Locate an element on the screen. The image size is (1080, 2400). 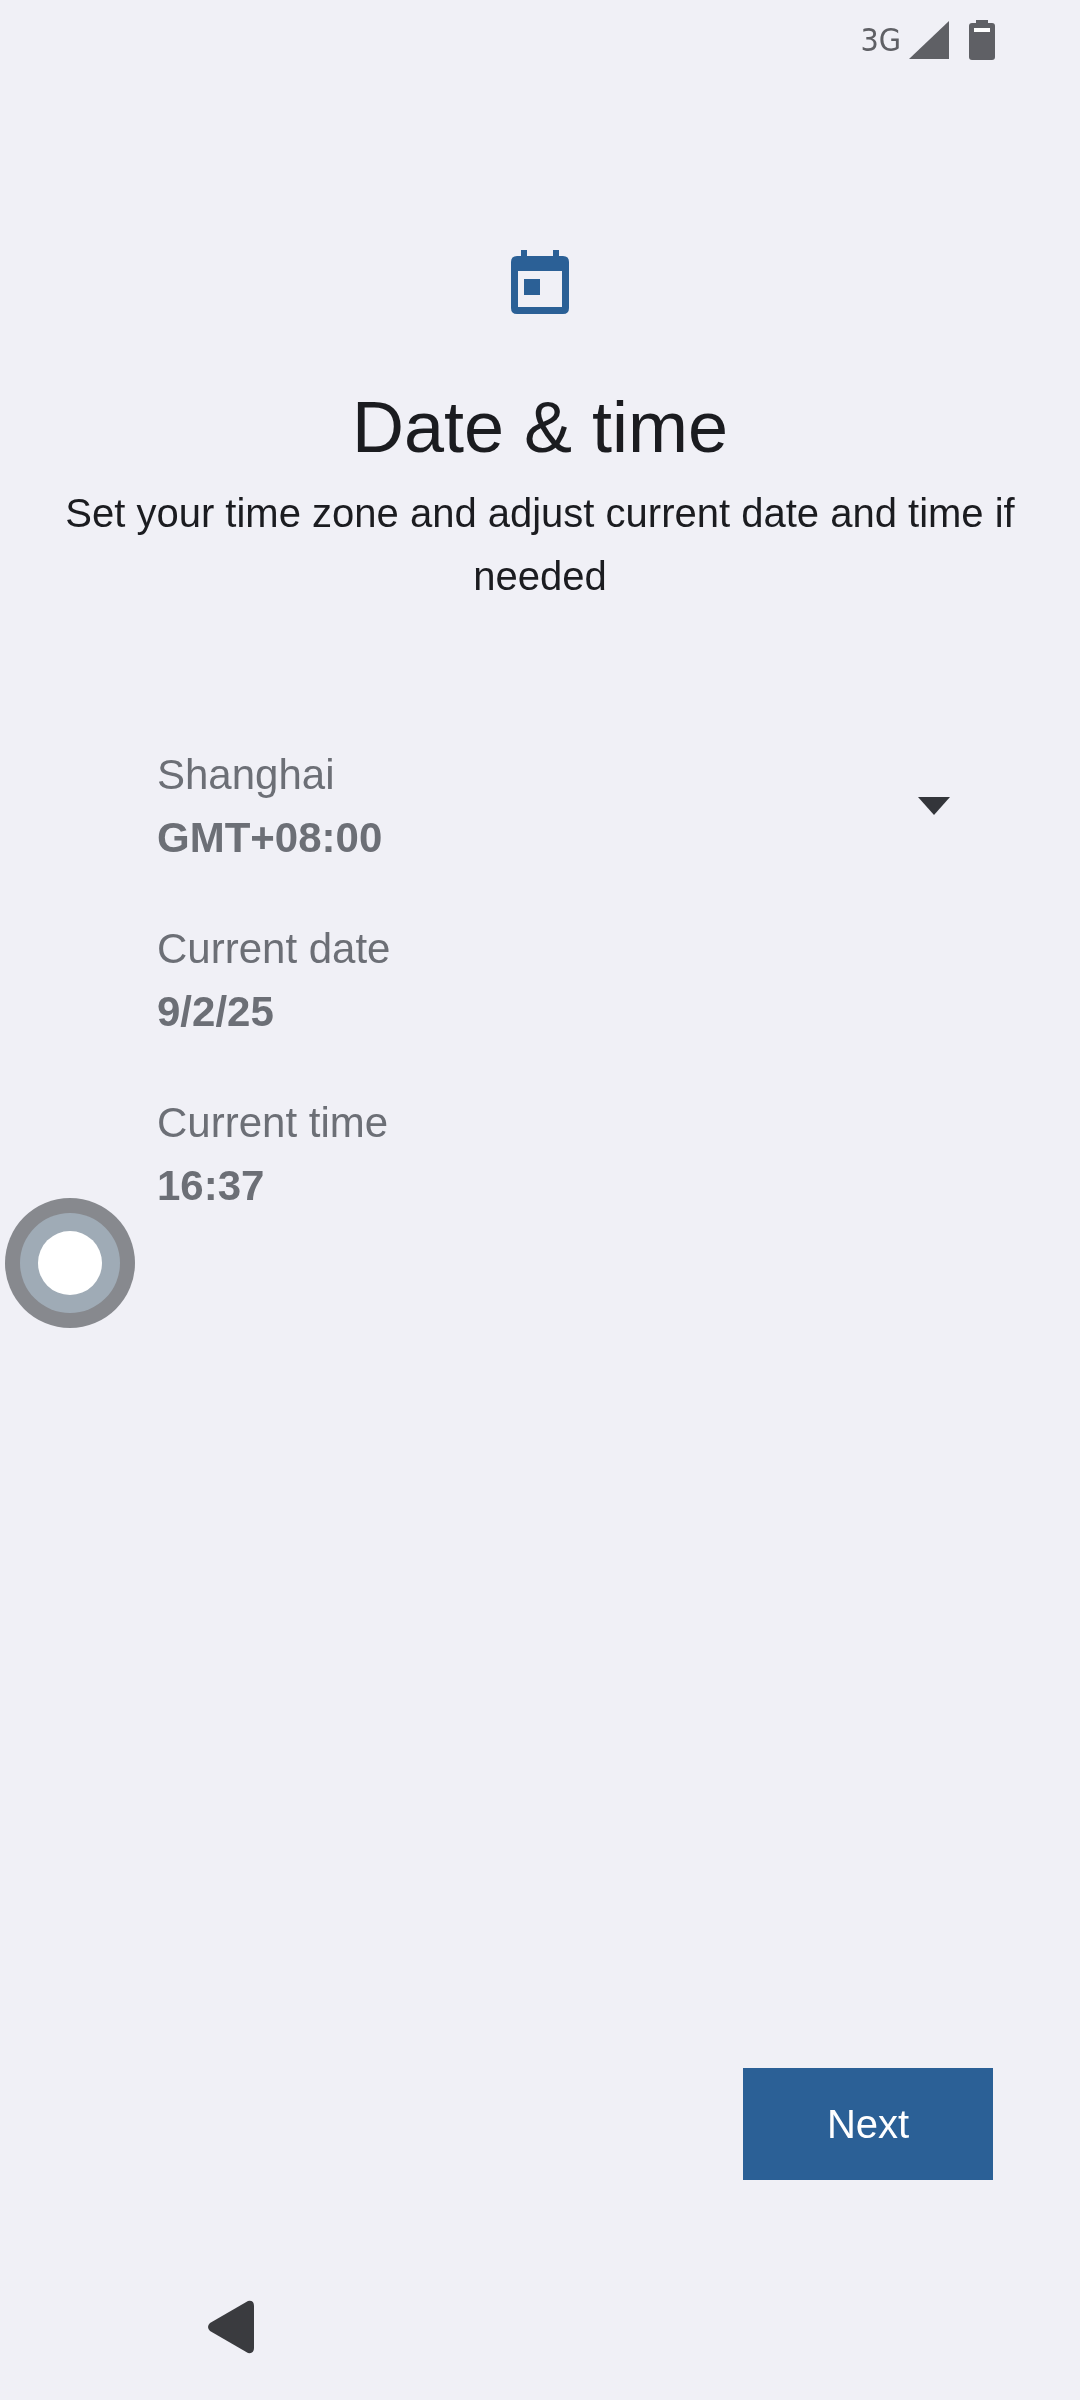
battery-icon is located at coordinates (982, 40).